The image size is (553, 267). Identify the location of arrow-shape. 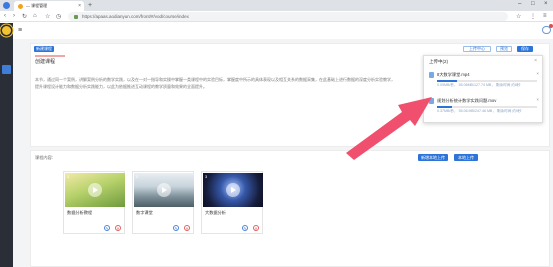
(389, 128).